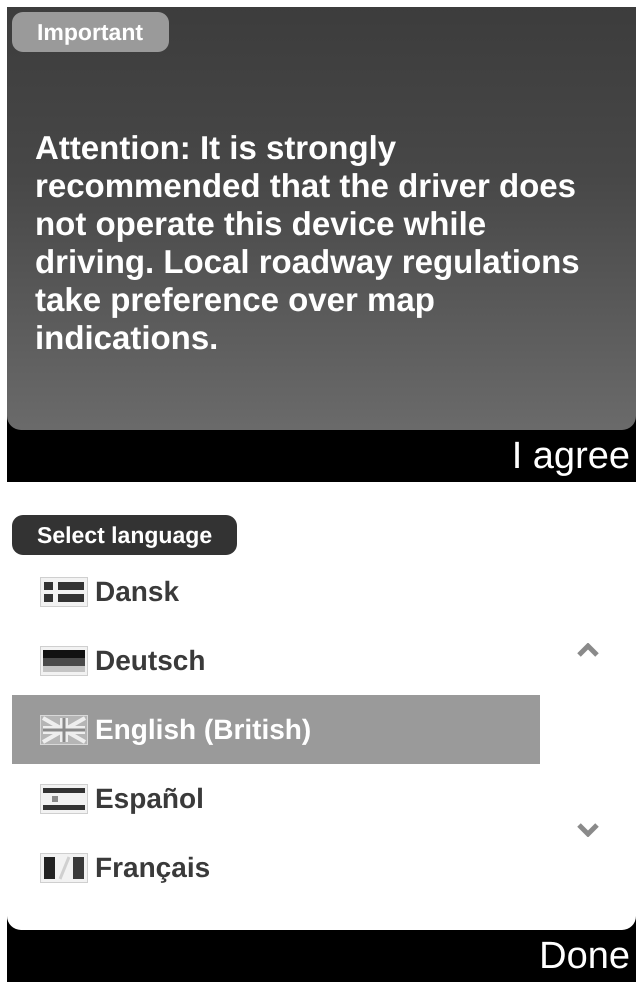  I want to click on title-badge: Important, so click(91, 32).